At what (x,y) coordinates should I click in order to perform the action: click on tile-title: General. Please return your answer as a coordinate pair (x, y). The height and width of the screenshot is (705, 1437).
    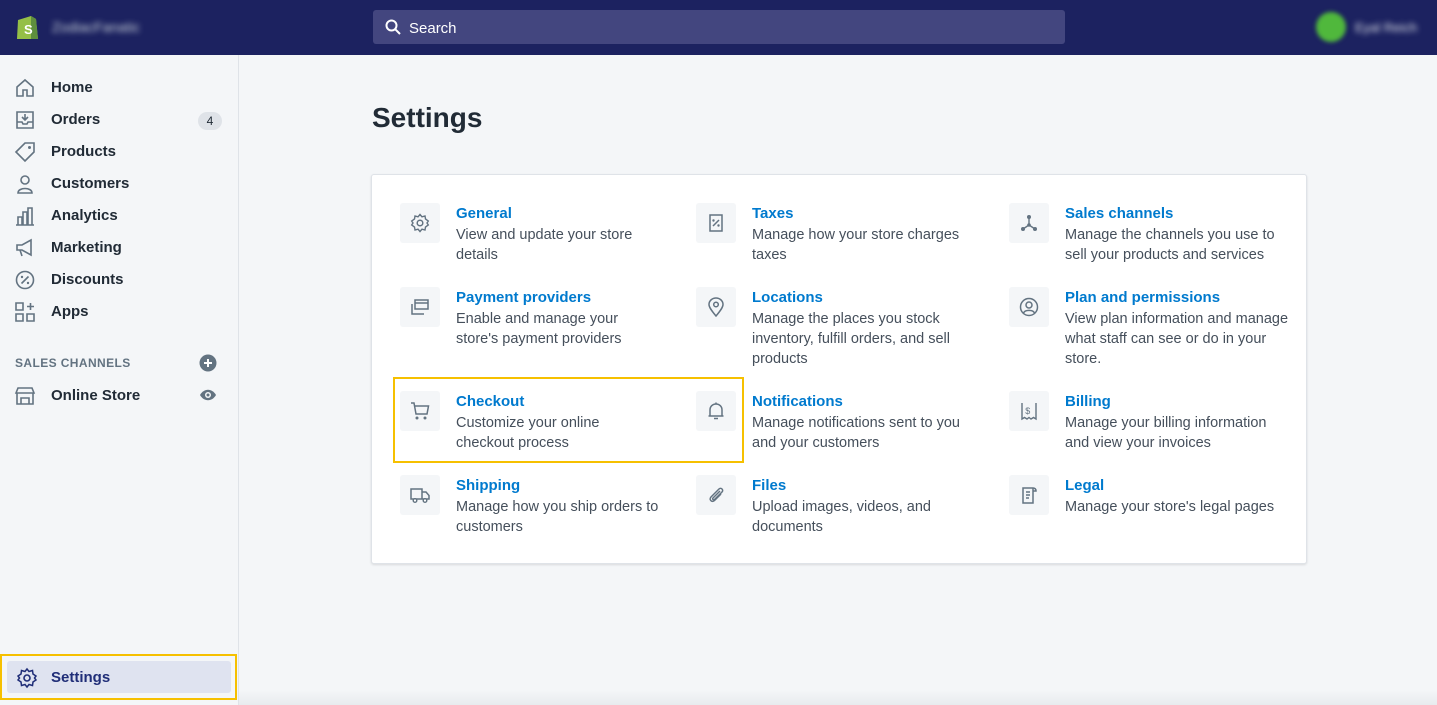
    Looking at the image, I should click on (484, 213).